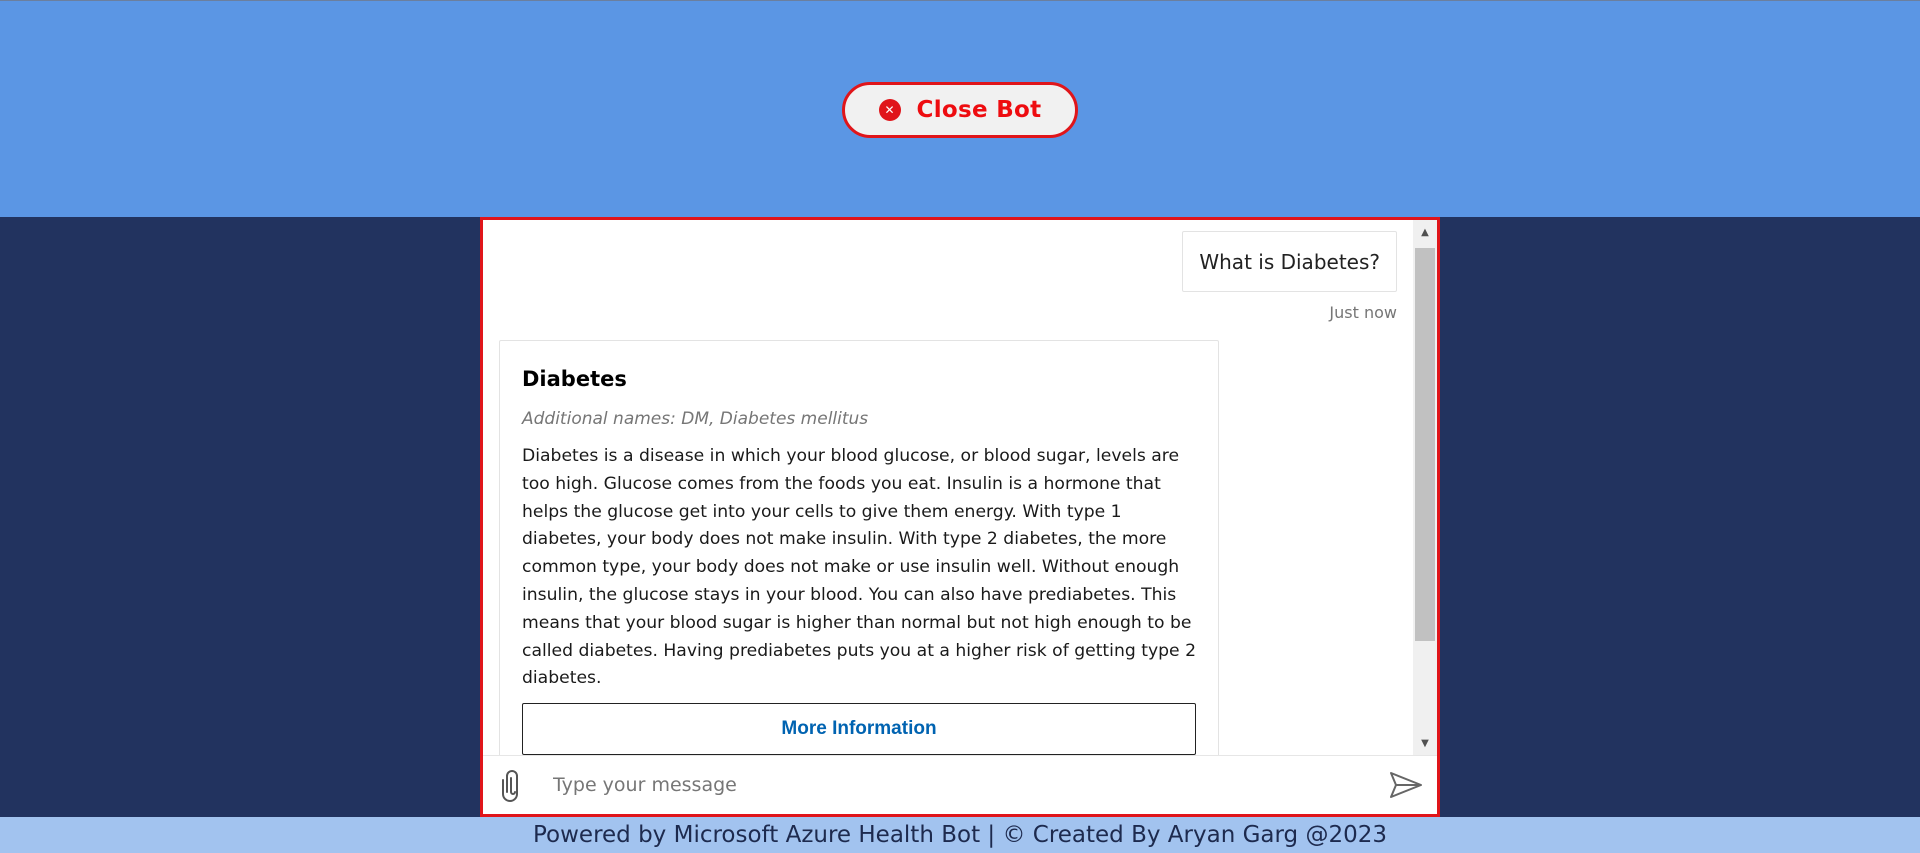  Describe the element at coordinates (859, 729) in the screenshot. I see `more-information-button: More Information` at that location.